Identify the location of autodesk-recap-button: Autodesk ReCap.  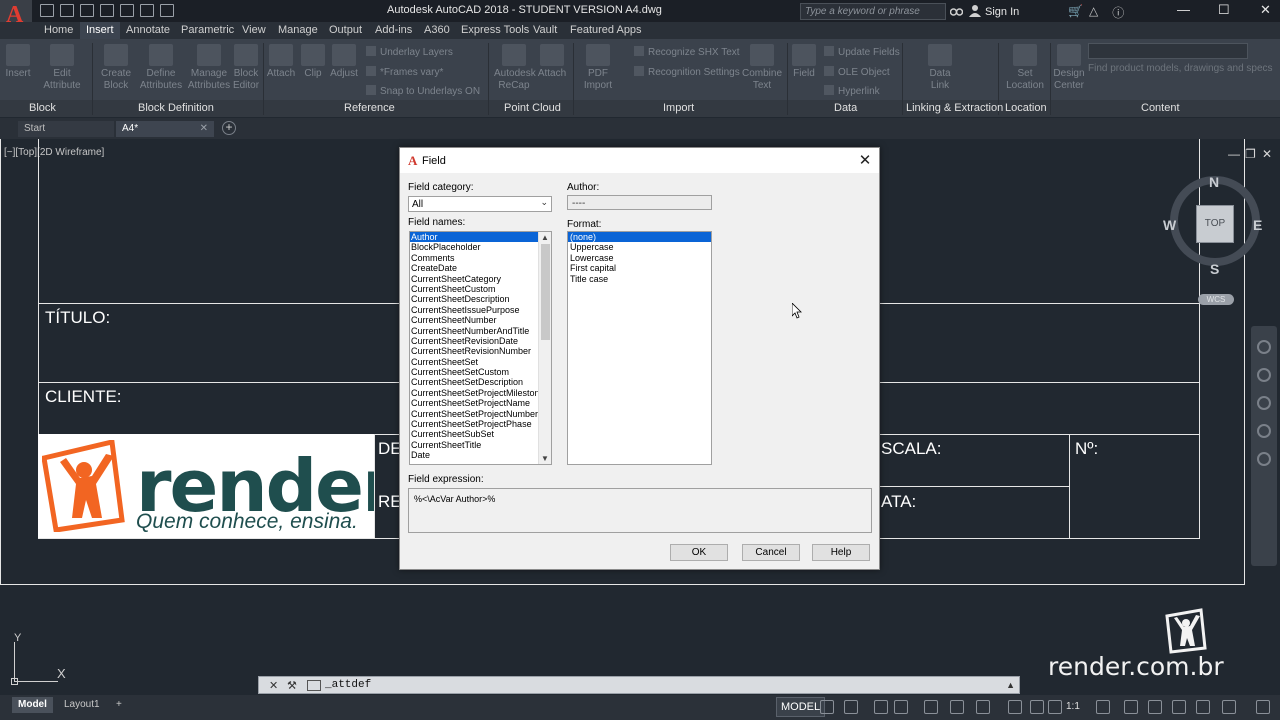
(515, 68).